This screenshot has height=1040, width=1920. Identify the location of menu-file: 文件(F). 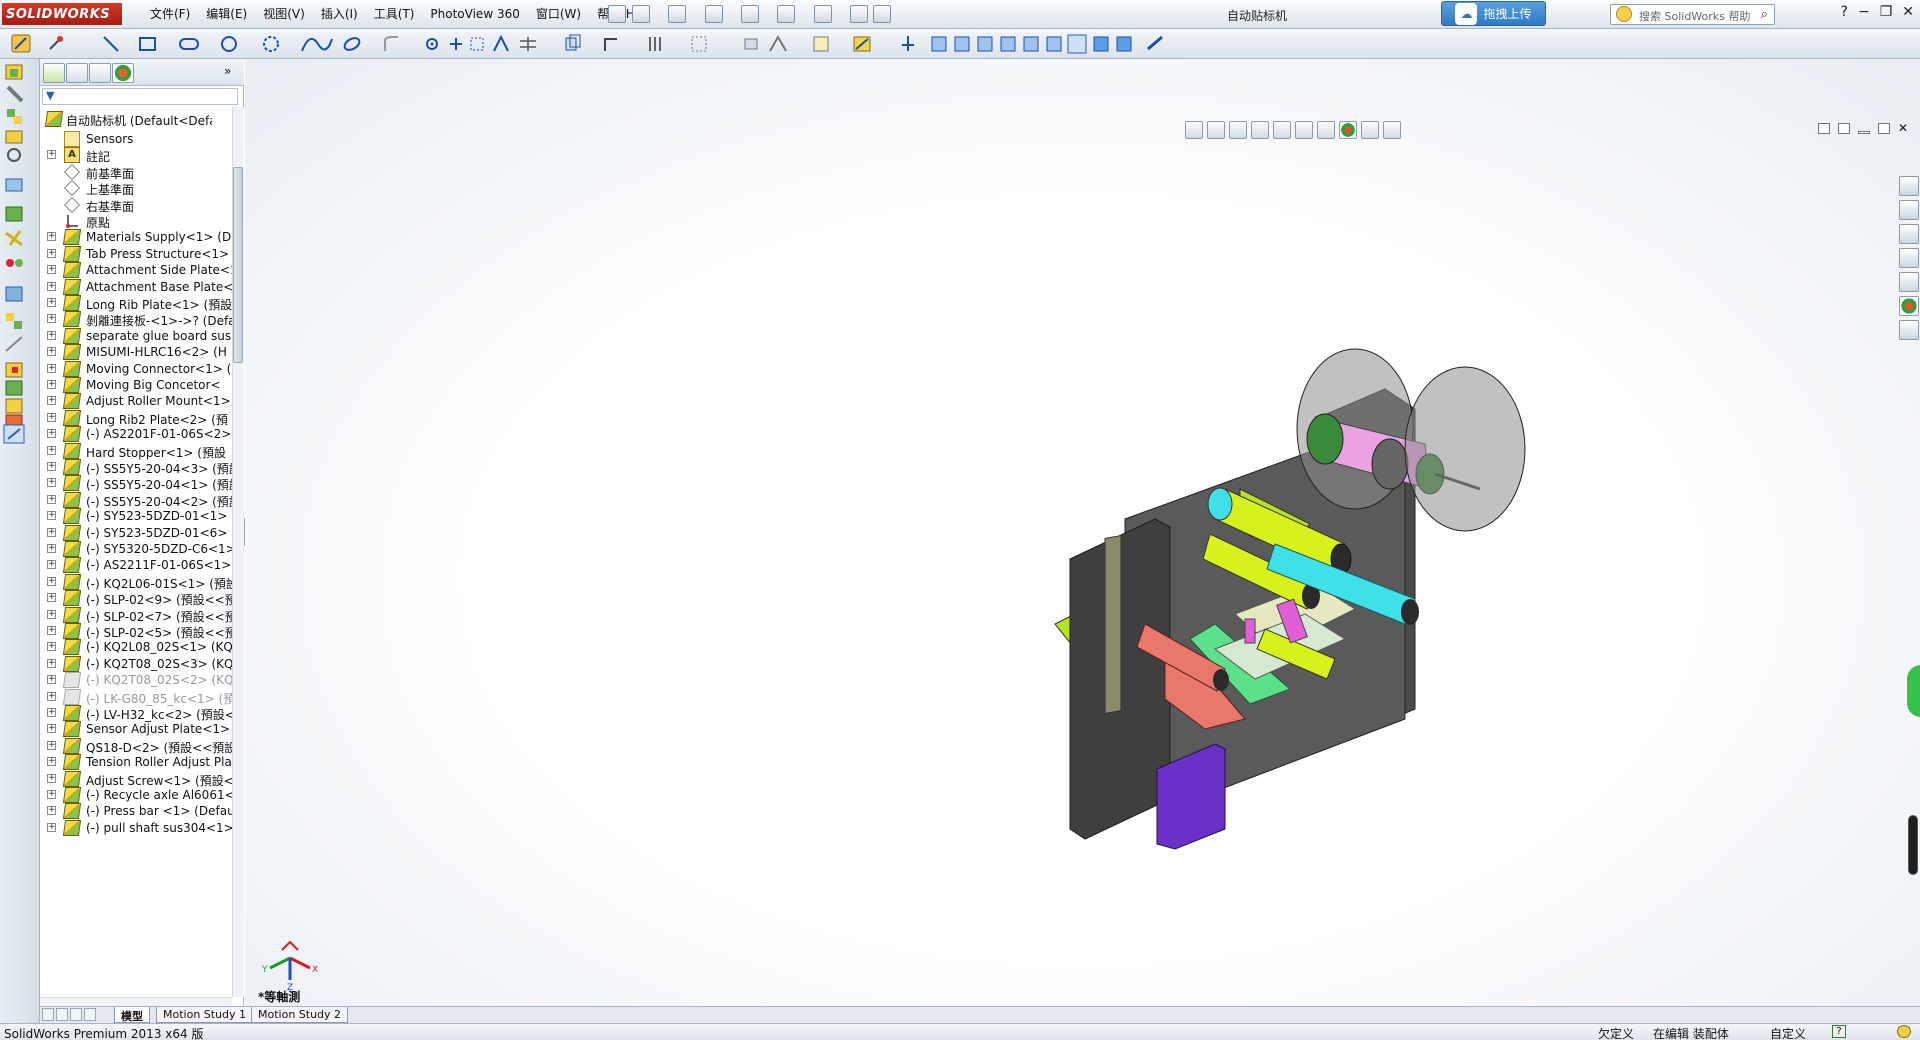
(170, 14).